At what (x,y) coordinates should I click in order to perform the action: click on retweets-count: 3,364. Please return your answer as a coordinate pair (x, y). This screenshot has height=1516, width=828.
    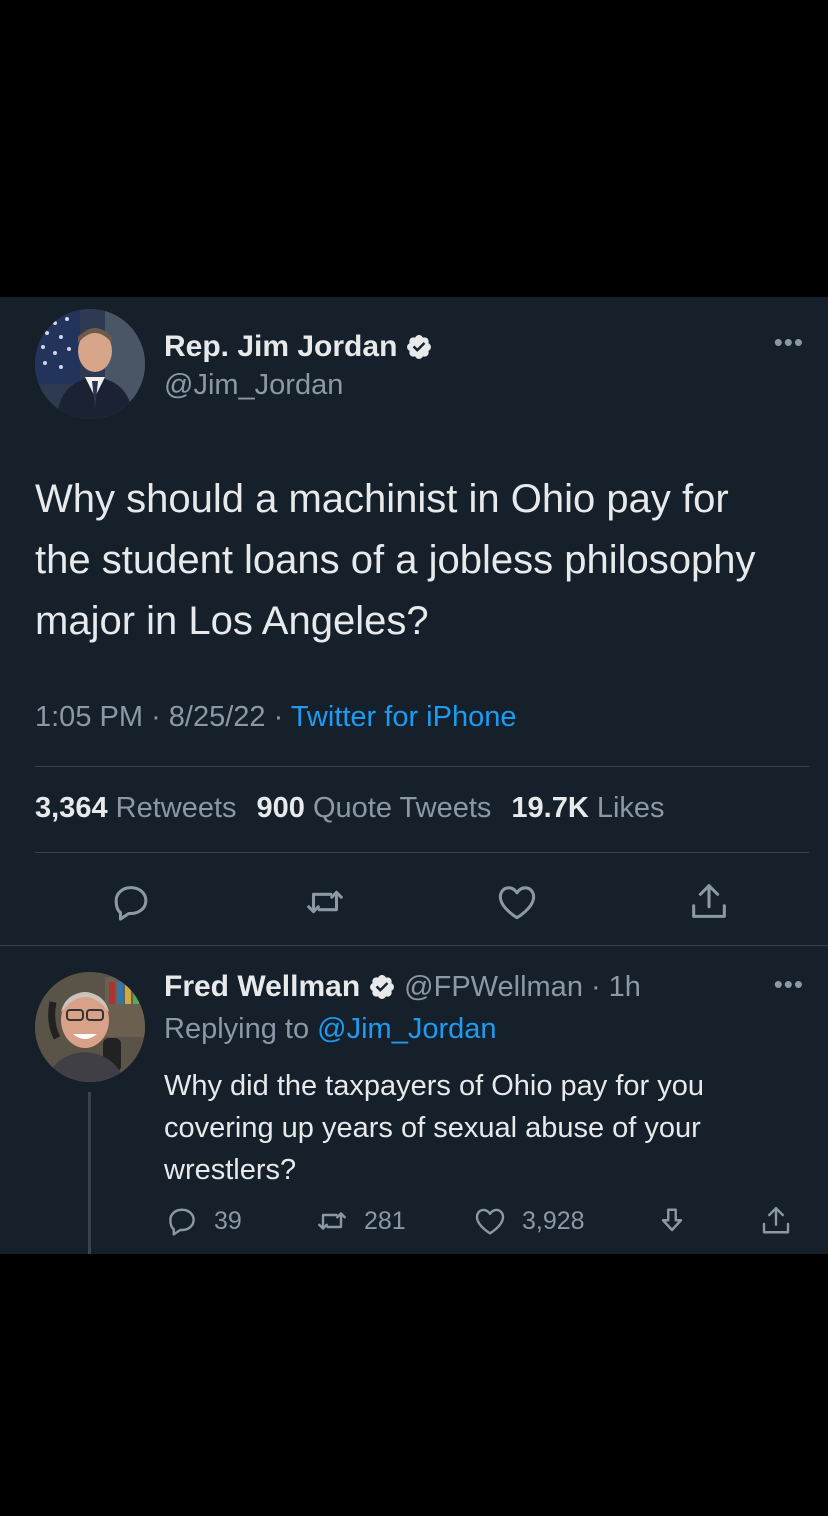
    Looking at the image, I should click on (71, 808).